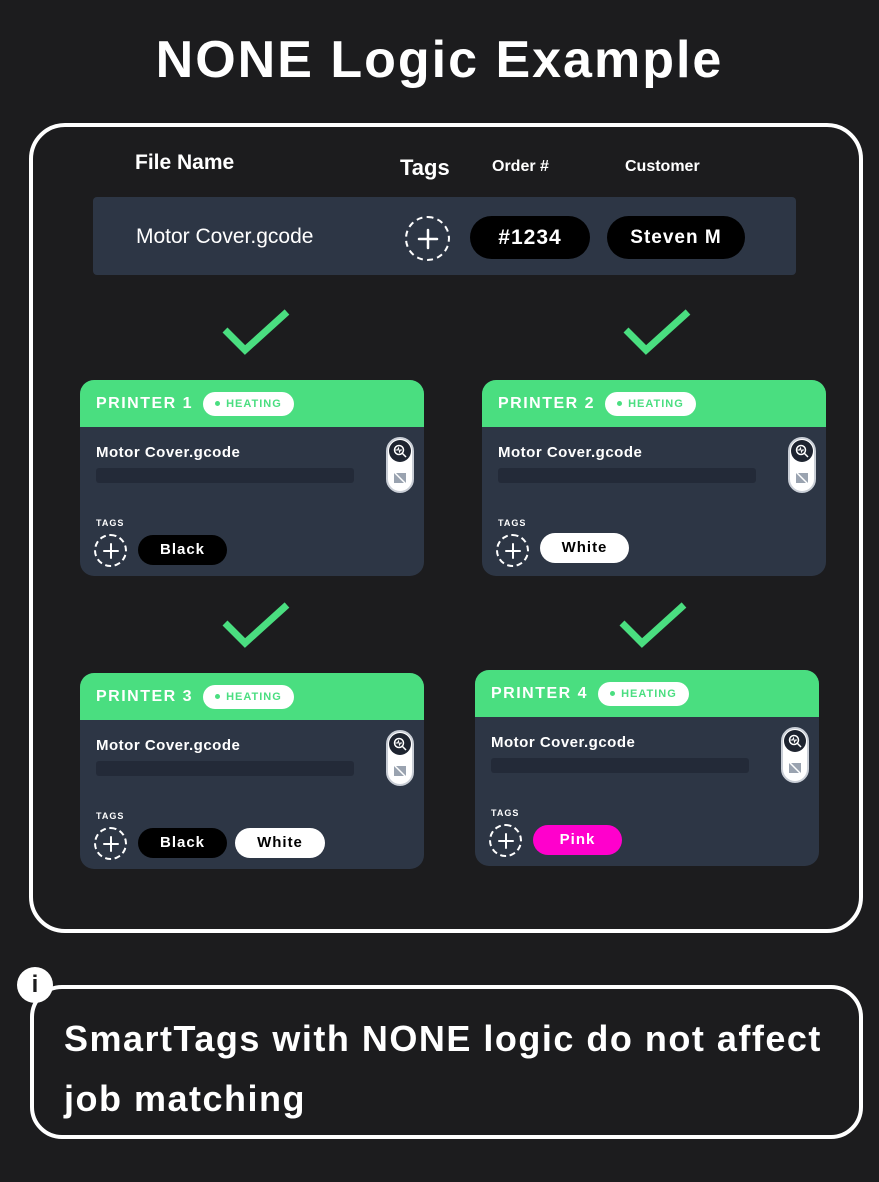 The width and height of the screenshot is (879, 1182). Describe the element at coordinates (676, 237) in the screenshot. I see `customer-tag: Steven M` at that location.